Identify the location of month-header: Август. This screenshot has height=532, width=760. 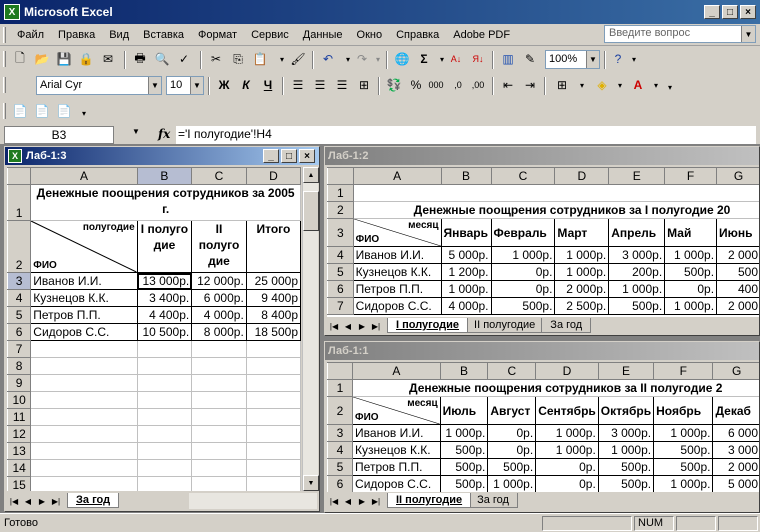
(512, 410).